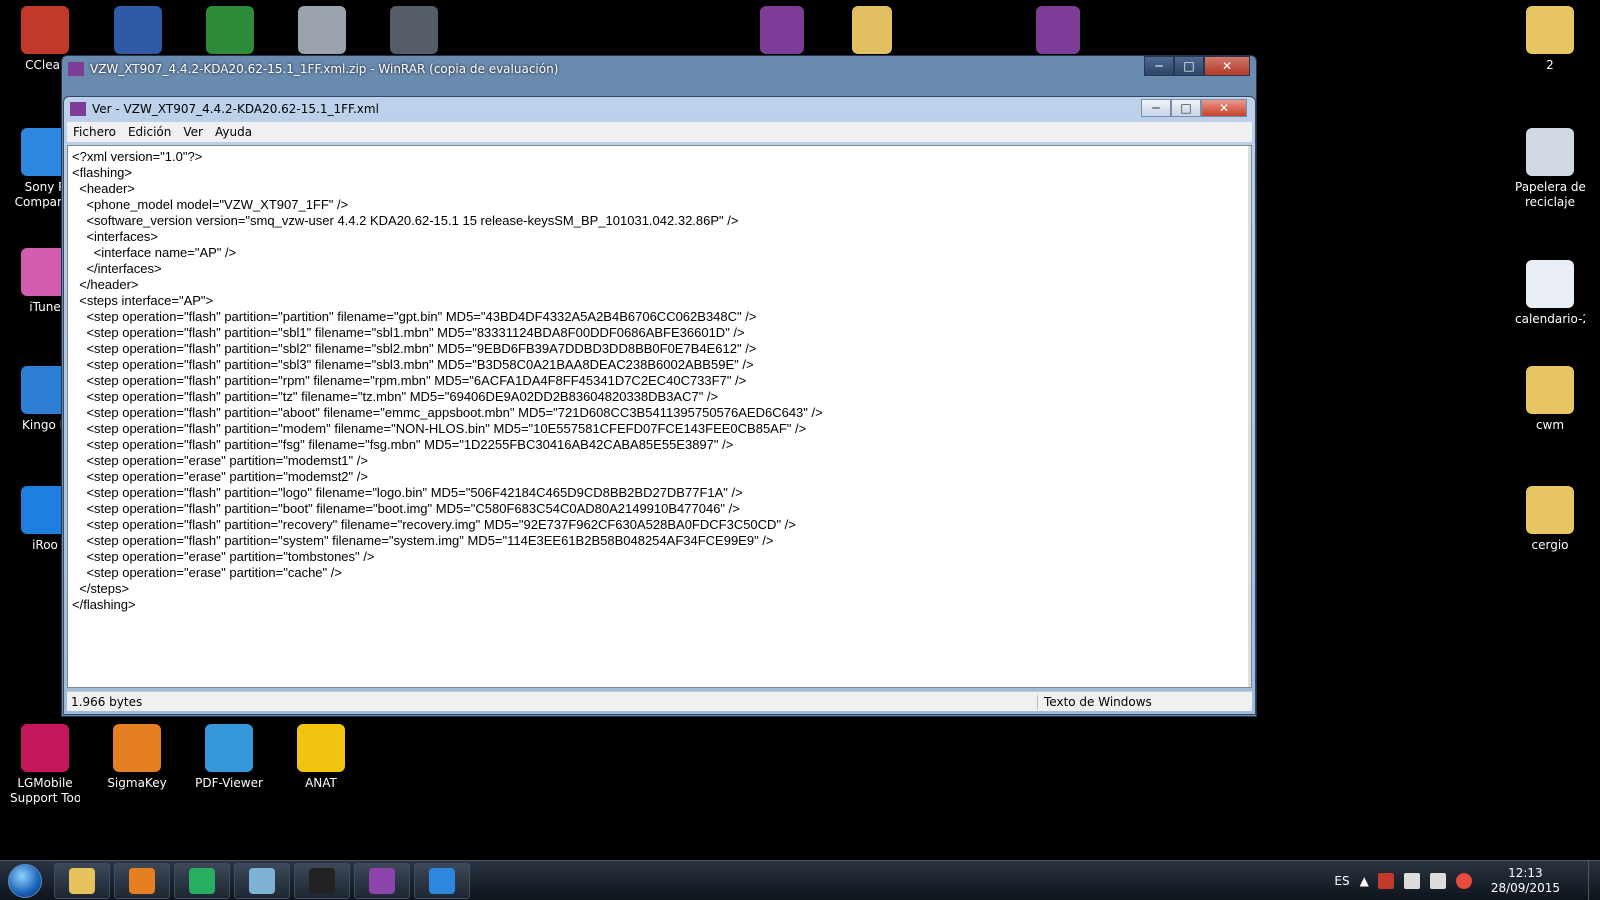  What do you see at coordinates (1249, 416) in the screenshot?
I see `vertical-scrollbar` at bounding box center [1249, 416].